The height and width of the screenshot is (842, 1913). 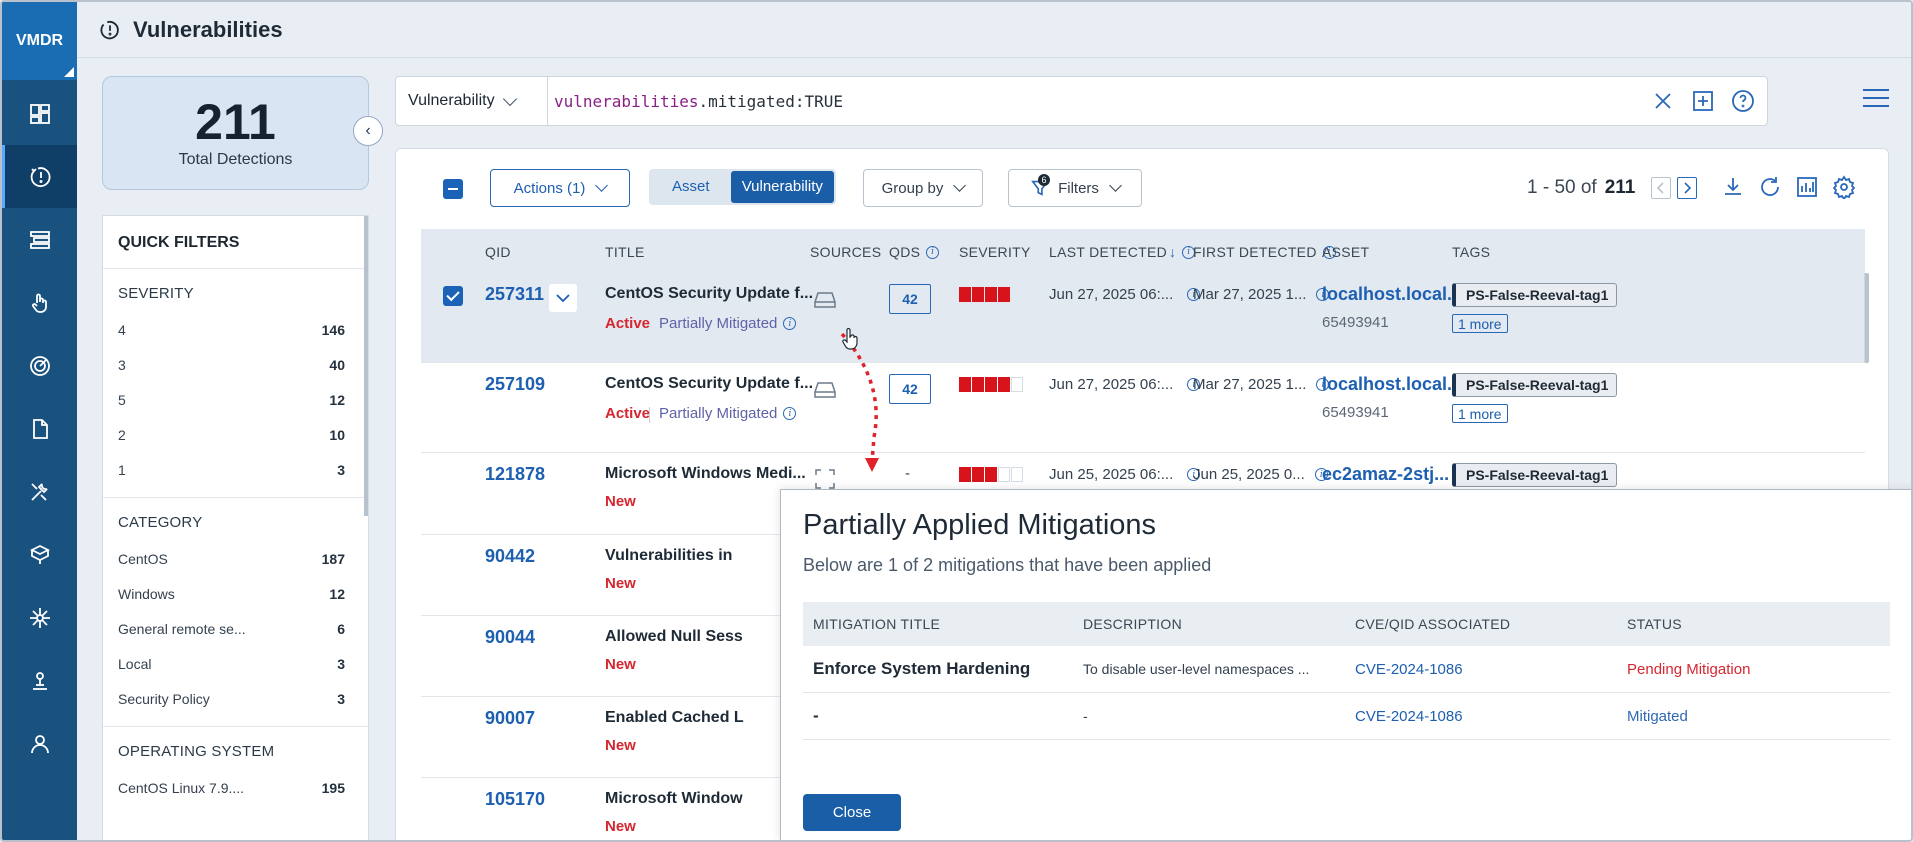 I want to click on hamburger-menu-icon, so click(x=1876, y=99).